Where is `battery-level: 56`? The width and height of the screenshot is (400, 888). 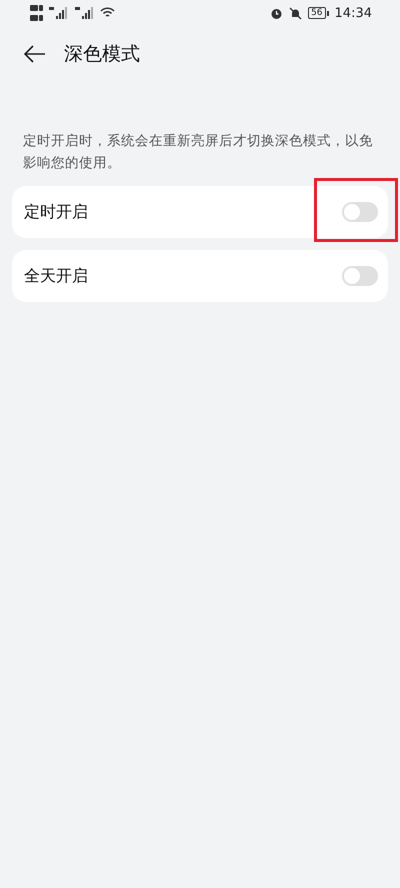 battery-level: 56 is located at coordinates (317, 13).